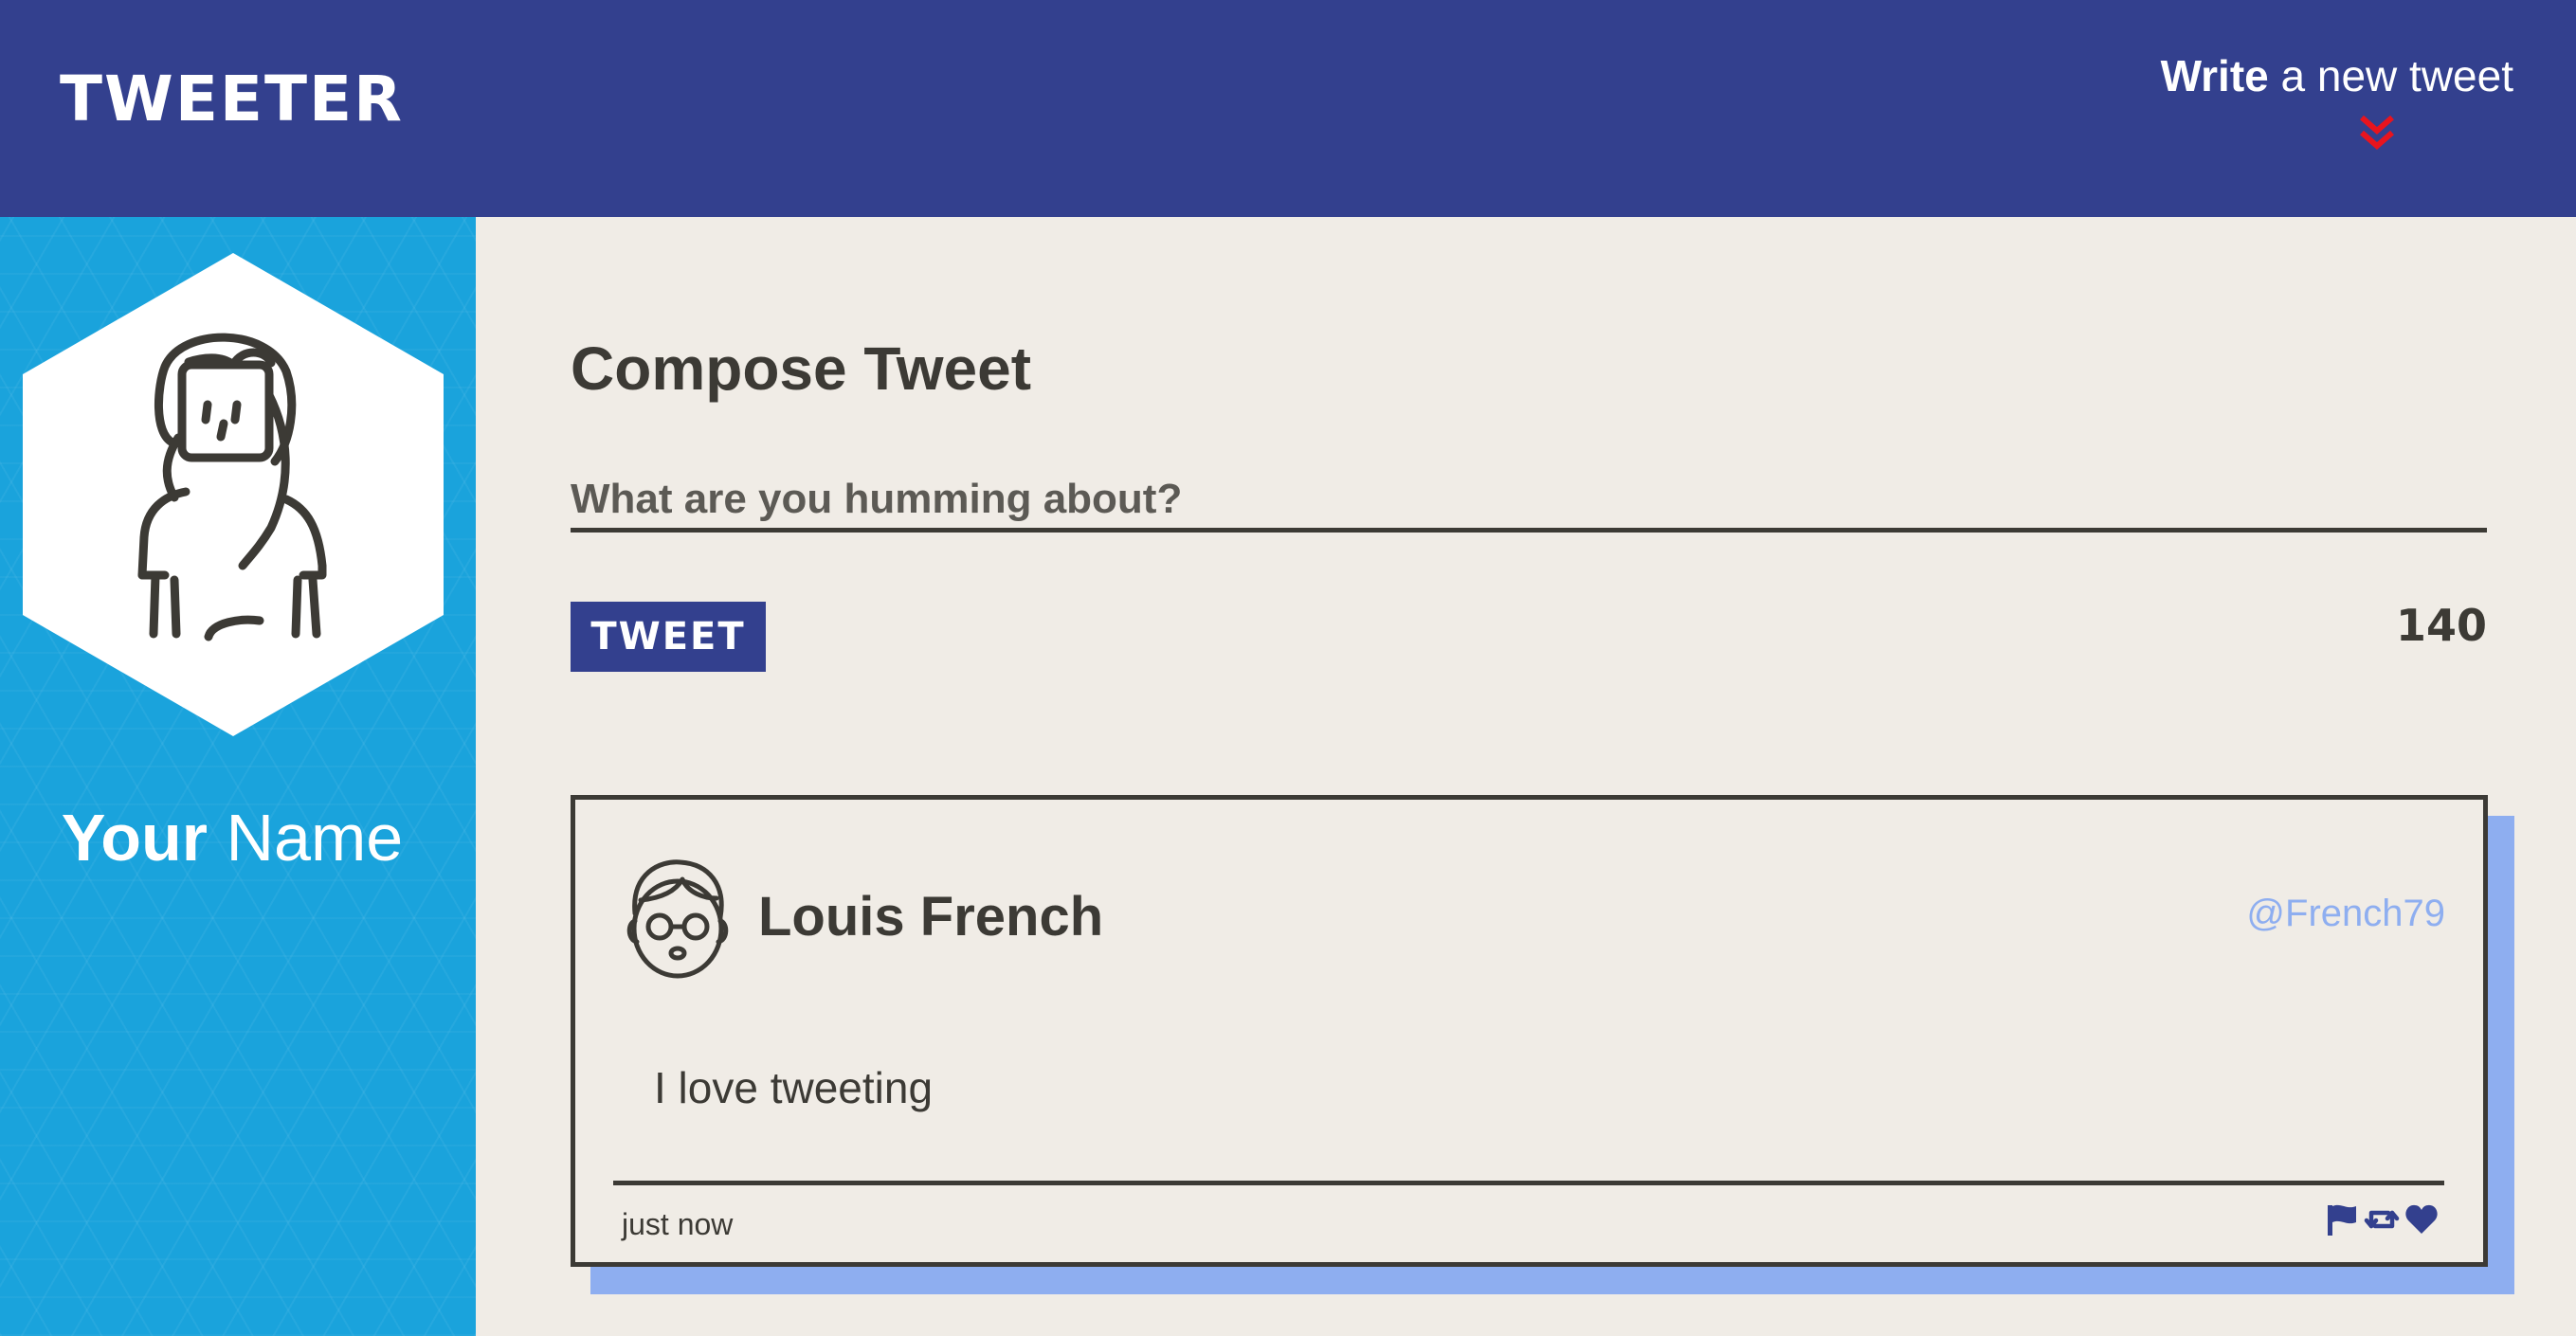 This screenshot has height=1336, width=2576. I want to click on user-name-last: Name, so click(315, 838).